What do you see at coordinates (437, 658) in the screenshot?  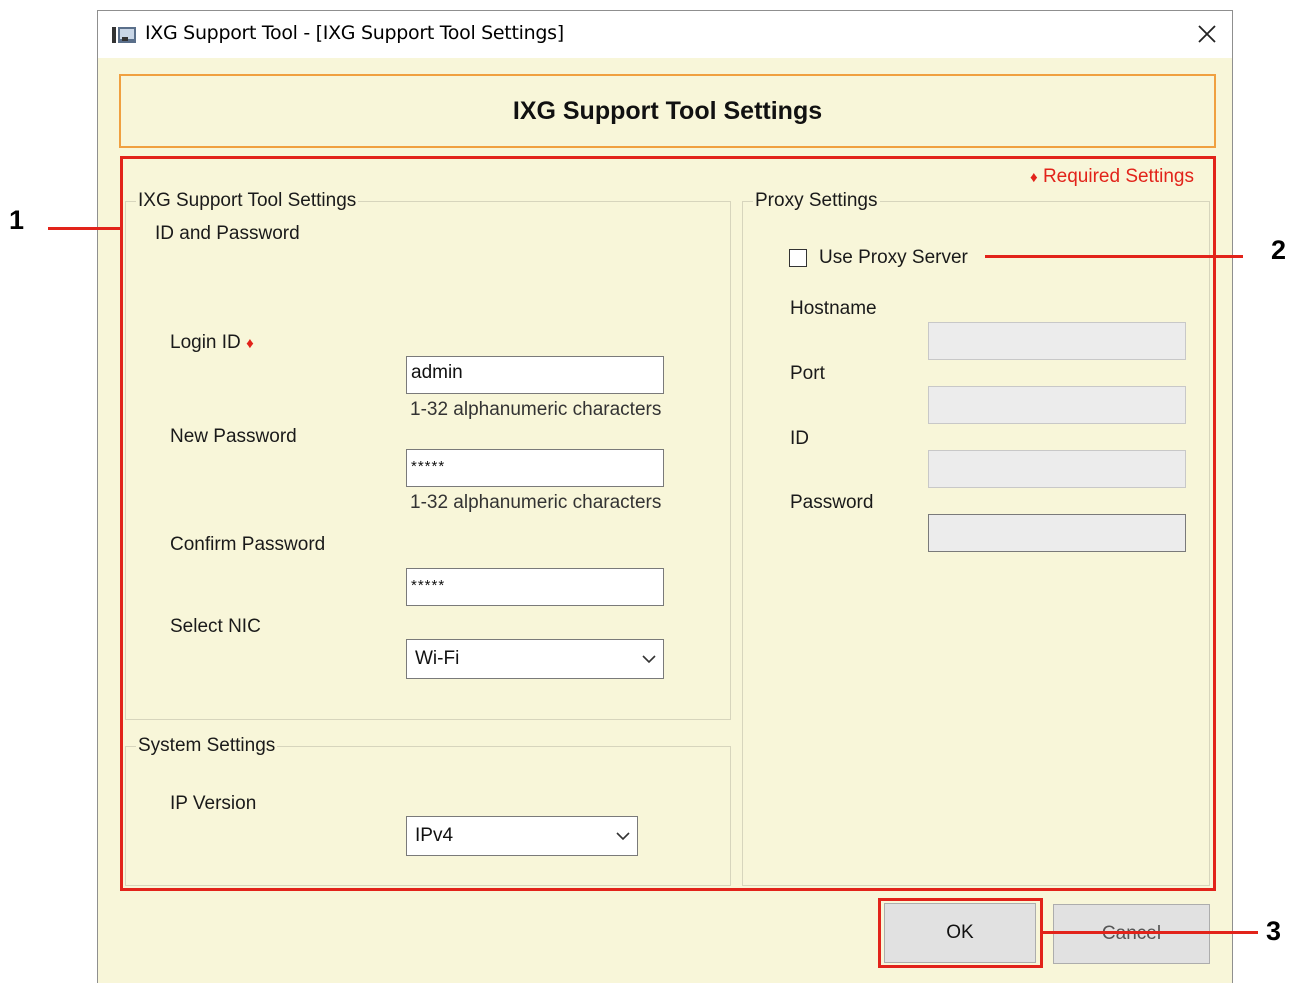 I see `nic-select-value: Wi-Fi` at bounding box center [437, 658].